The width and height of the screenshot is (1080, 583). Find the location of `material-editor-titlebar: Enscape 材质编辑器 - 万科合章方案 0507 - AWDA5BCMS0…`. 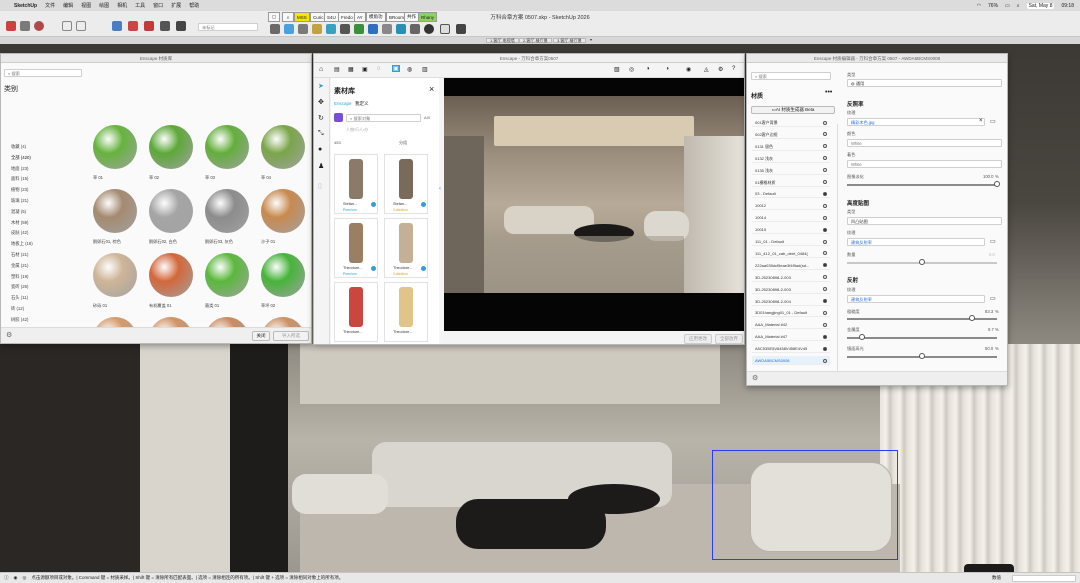

material-editor-titlebar: Enscape 材质编辑器 - 万科合章方案 0507 - AWDA5BCMS0… is located at coordinates (877, 58).